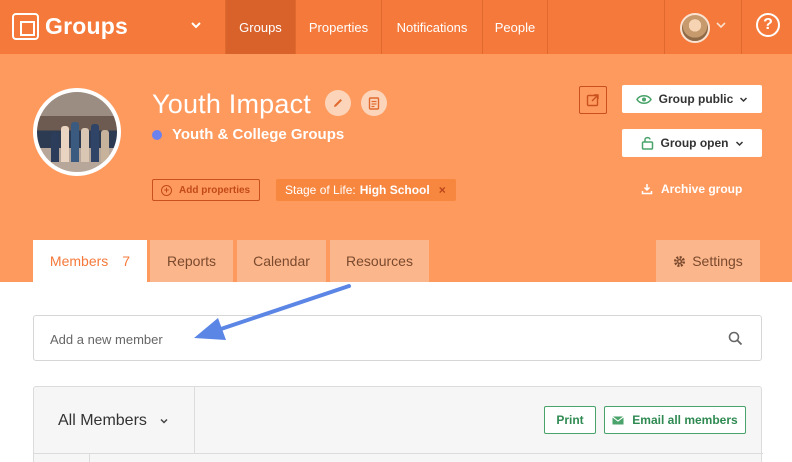 This screenshot has width=792, height=462. What do you see at coordinates (215, 190) in the screenshot?
I see `add-properties-label: Add properties` at bounding box center [215, 190].